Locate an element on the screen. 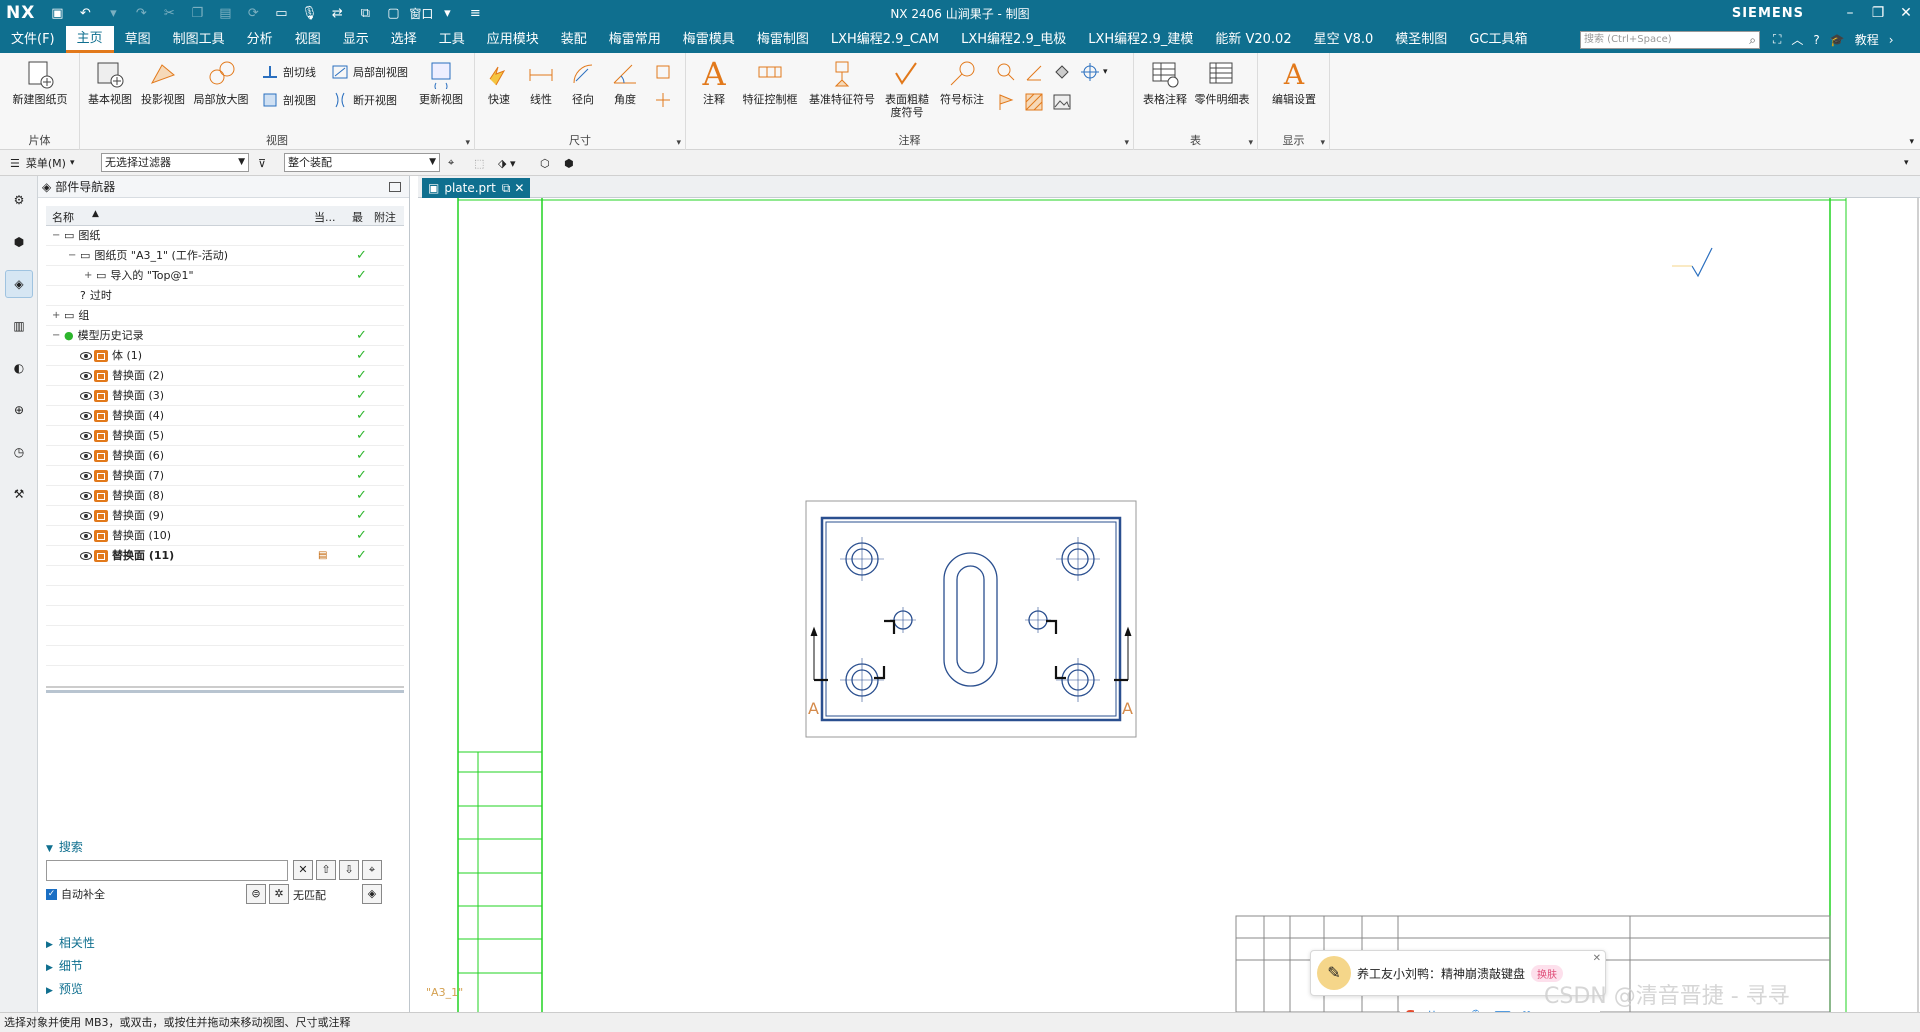  reuse-library-icon: ▥ is located at coordinates (19, 326).